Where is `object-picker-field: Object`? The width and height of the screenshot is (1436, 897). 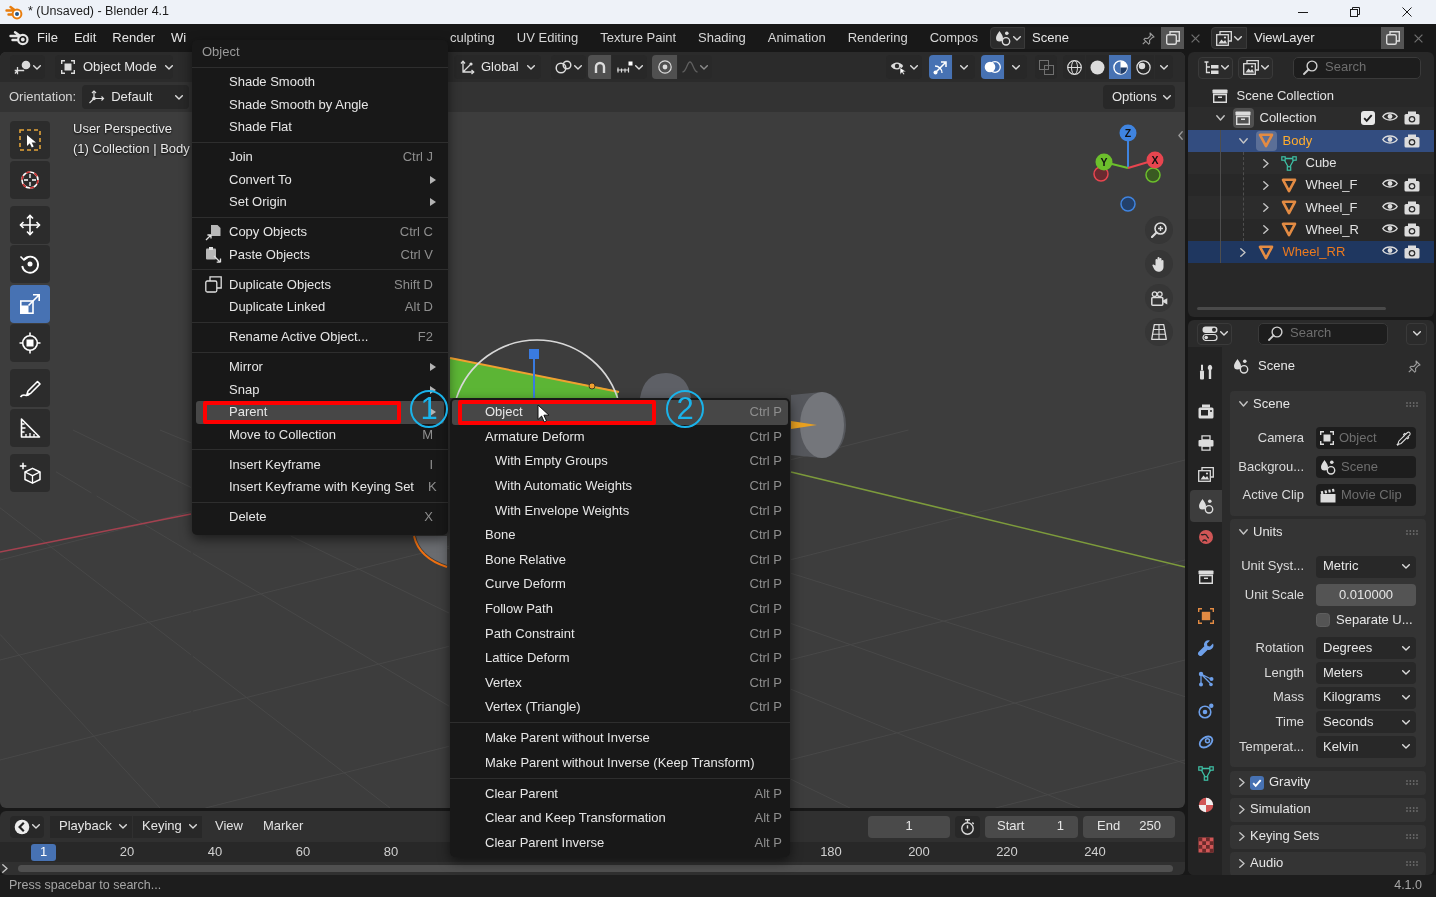
object-picker-field: Object is located at coordinates (1366, 438).